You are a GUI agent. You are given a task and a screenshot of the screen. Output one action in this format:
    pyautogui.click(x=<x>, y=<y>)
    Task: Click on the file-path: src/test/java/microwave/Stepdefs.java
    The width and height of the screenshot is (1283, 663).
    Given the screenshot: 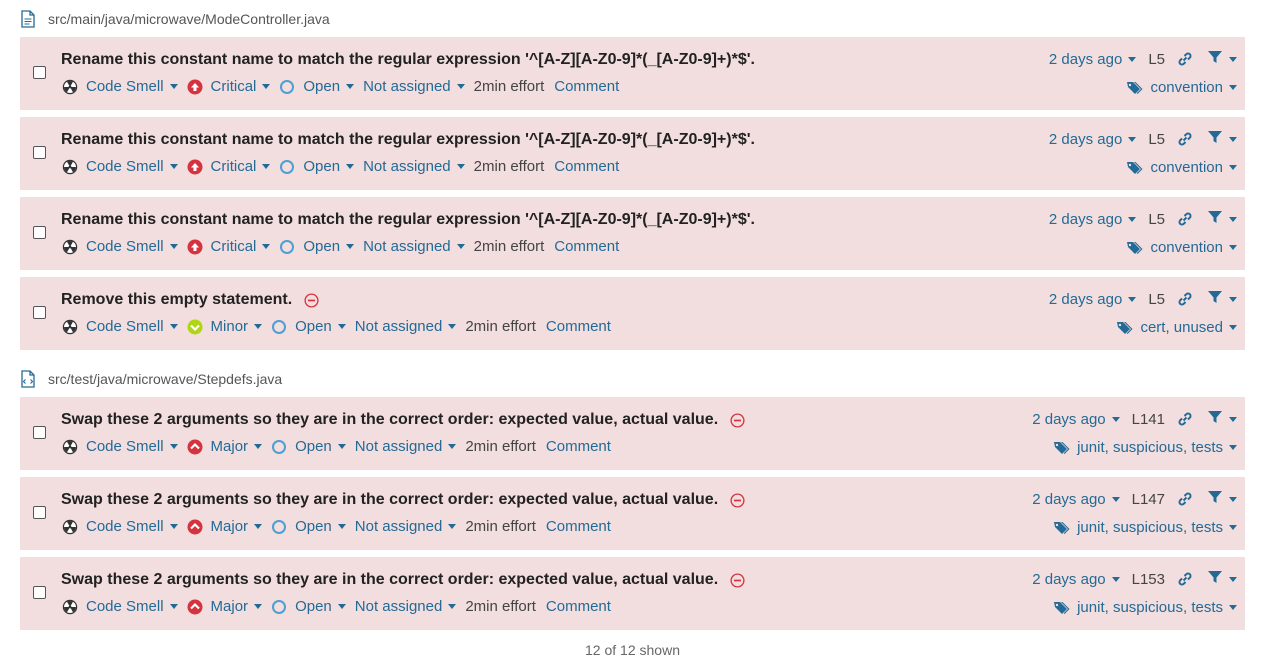 What is the action you would take?
    pyautogui.click(x=165, y=379)
    